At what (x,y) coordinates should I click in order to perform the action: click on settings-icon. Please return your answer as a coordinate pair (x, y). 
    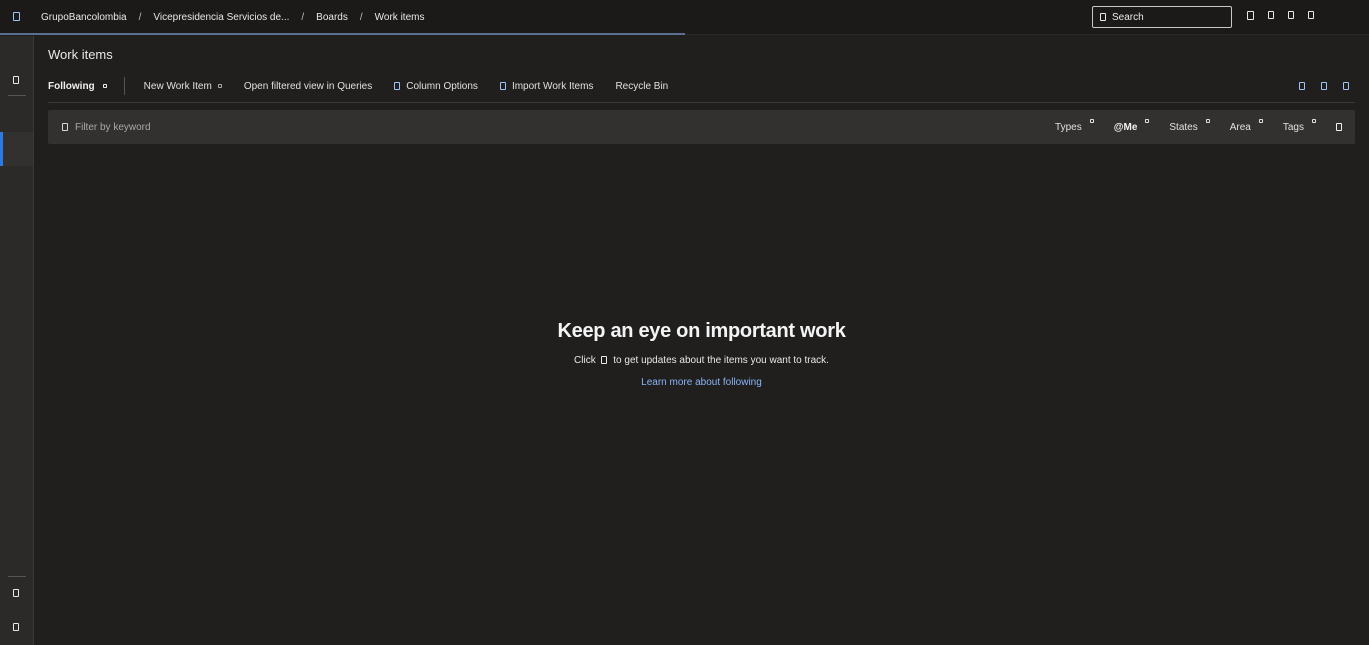
    Looking at the image, I should click on (1291, 15).